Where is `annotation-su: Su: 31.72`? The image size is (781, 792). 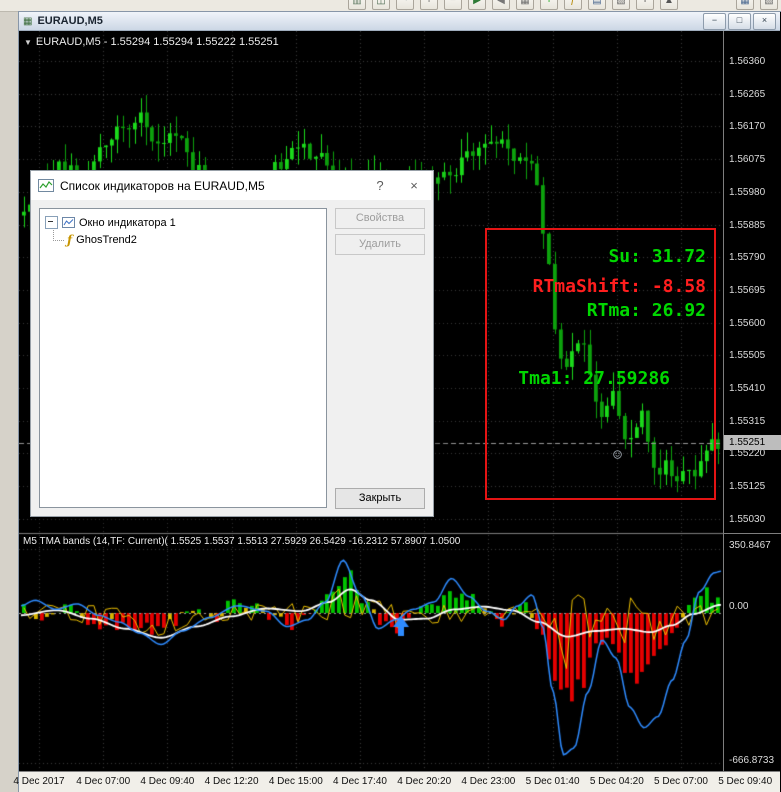
annotation-su: Su: 31.72 is located at coordinates (657, 256).